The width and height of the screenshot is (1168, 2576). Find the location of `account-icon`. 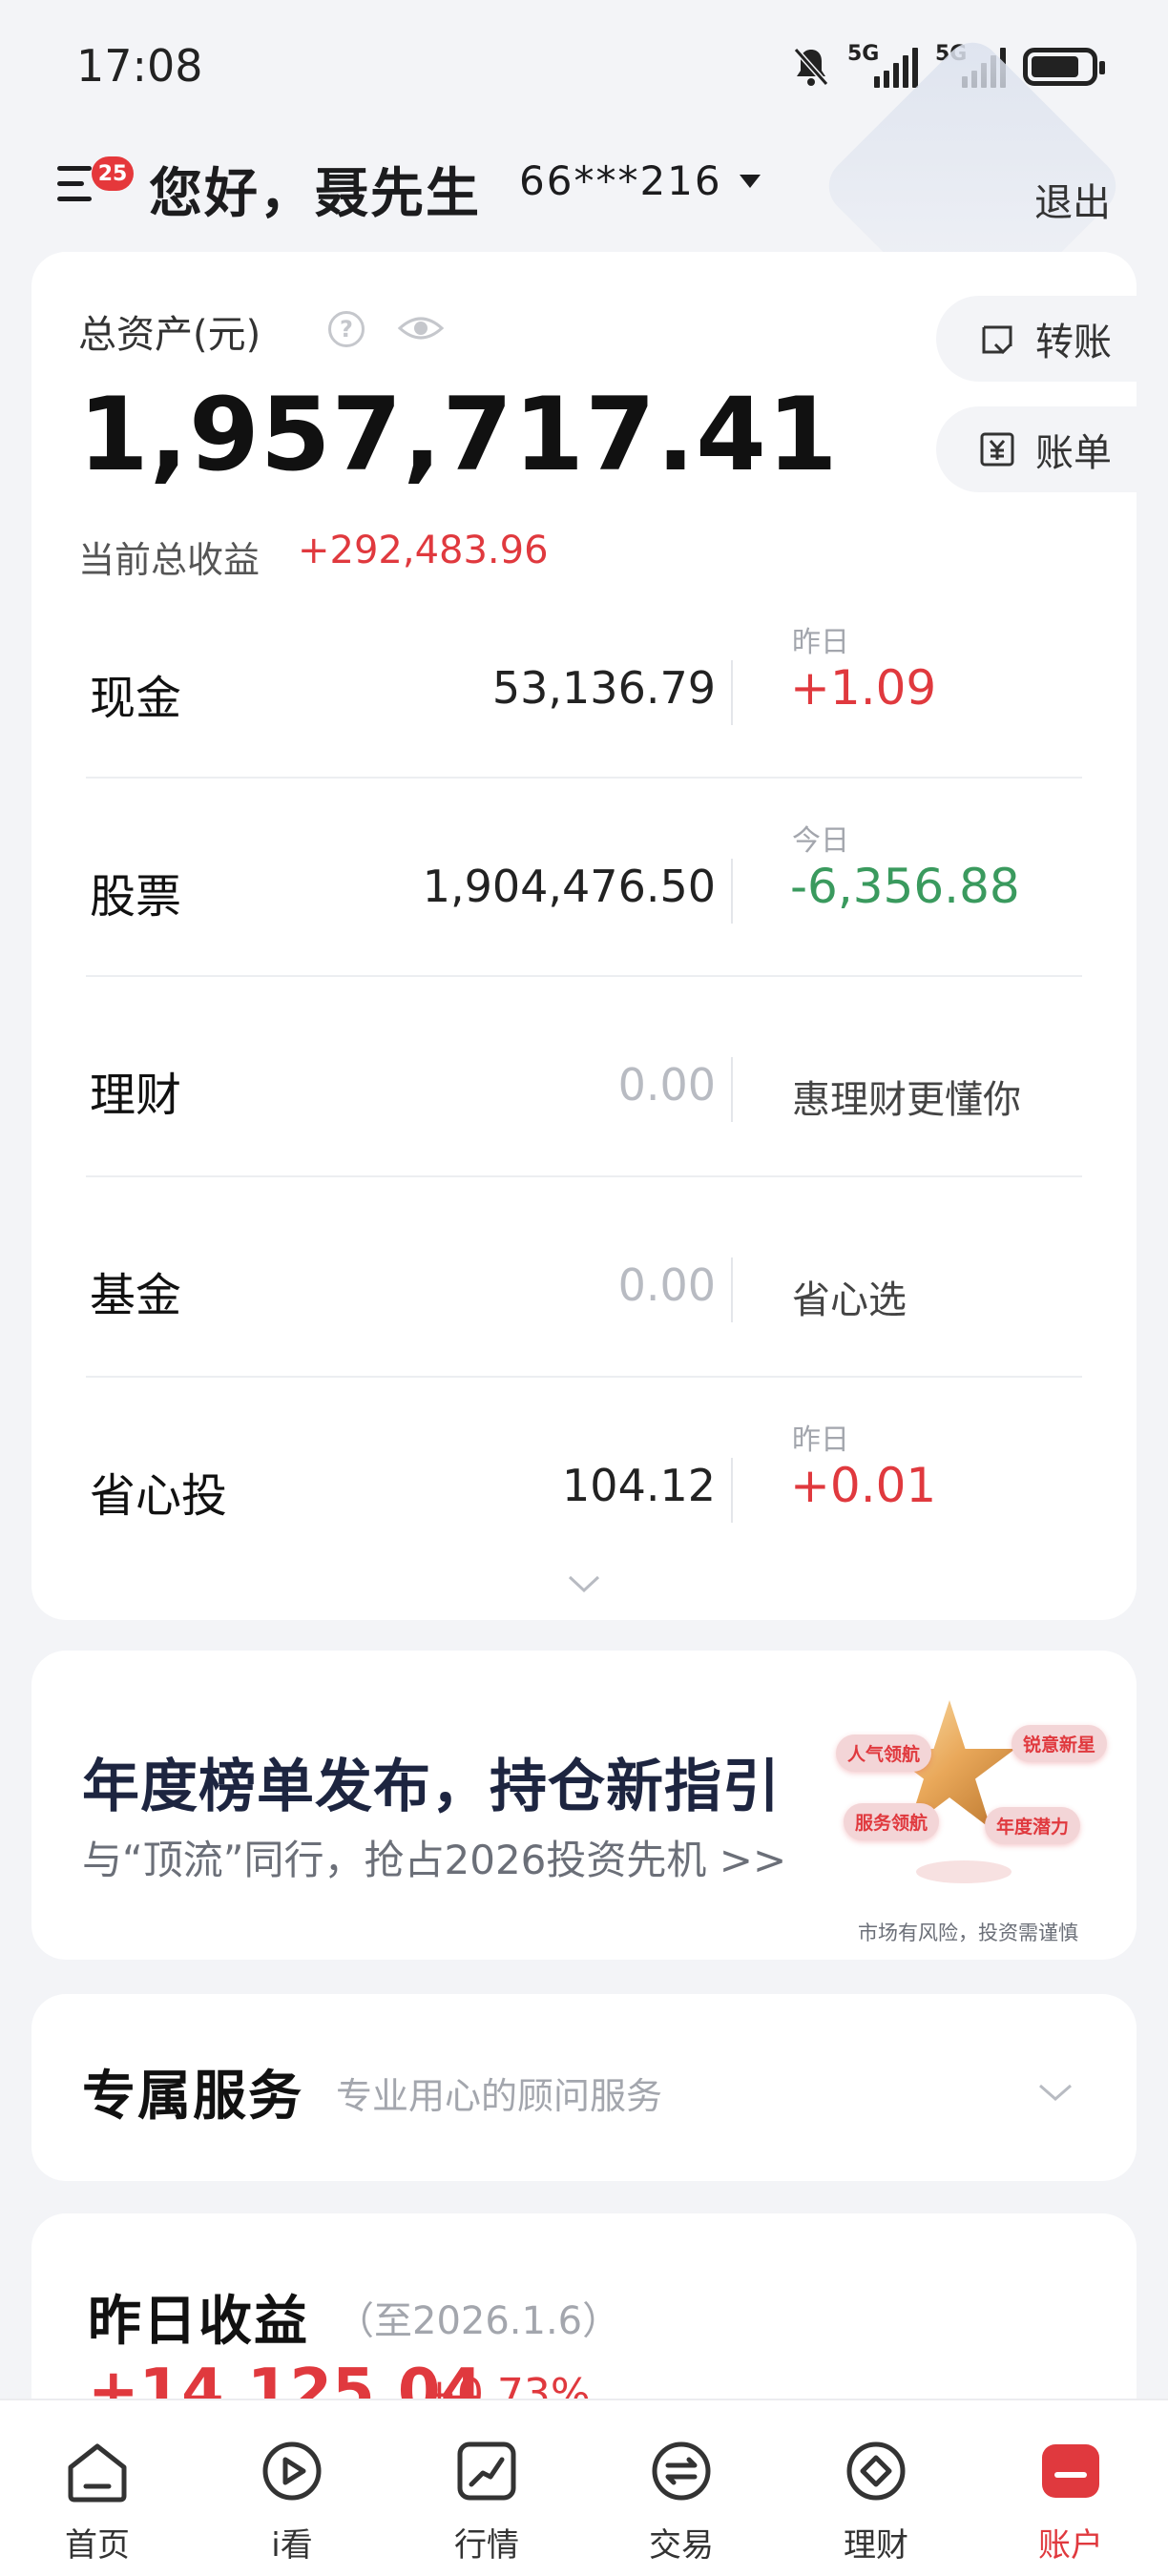

account-icon is located at coordinates (1070, 2471).